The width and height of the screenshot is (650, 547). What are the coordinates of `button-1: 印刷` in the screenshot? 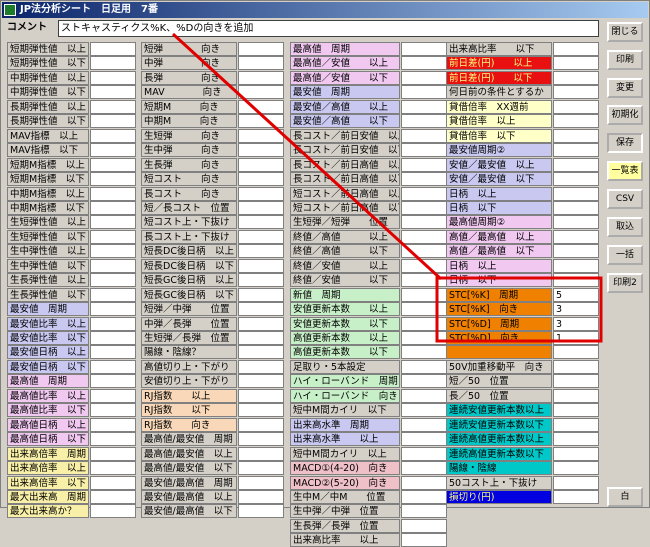 It's located at (625, 60).